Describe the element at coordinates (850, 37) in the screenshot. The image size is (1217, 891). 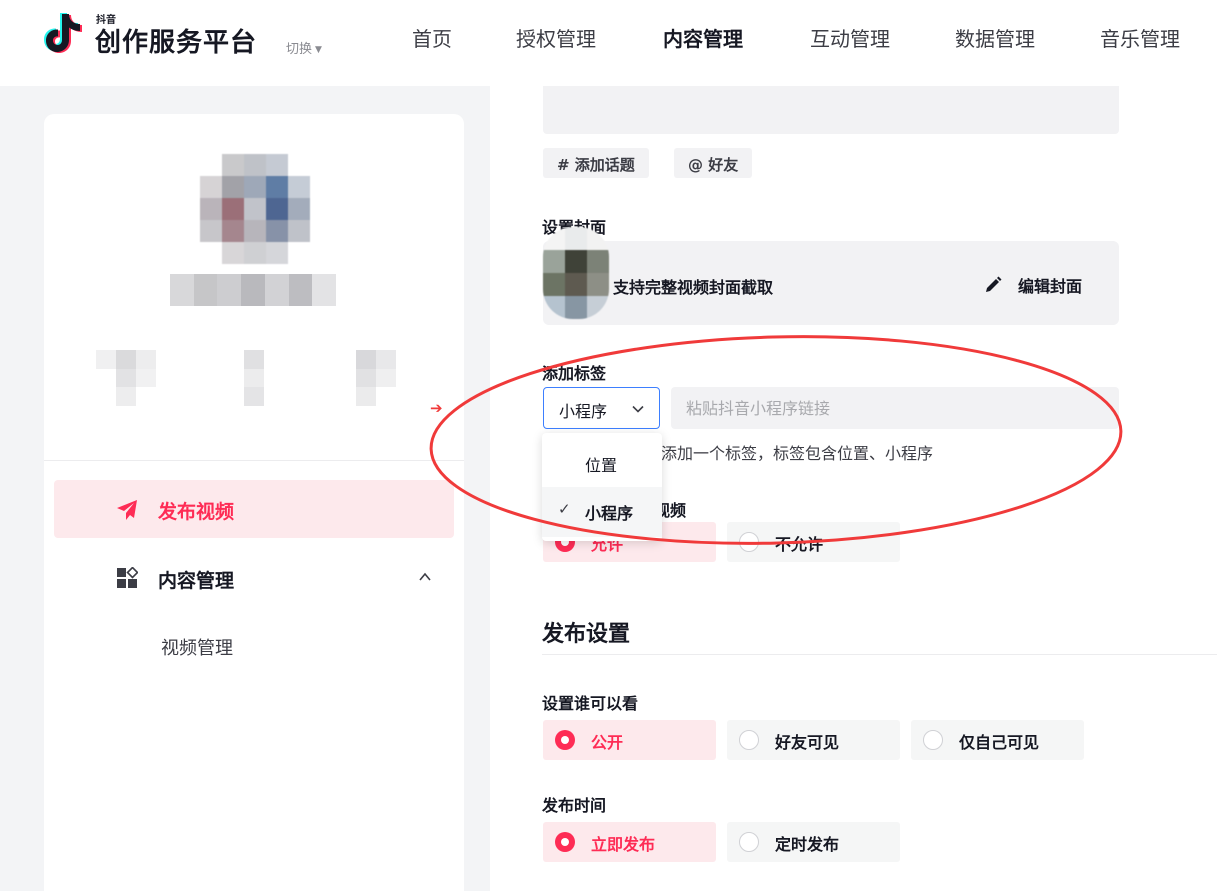
I see `nav-interaction: 互动管理` at that location.